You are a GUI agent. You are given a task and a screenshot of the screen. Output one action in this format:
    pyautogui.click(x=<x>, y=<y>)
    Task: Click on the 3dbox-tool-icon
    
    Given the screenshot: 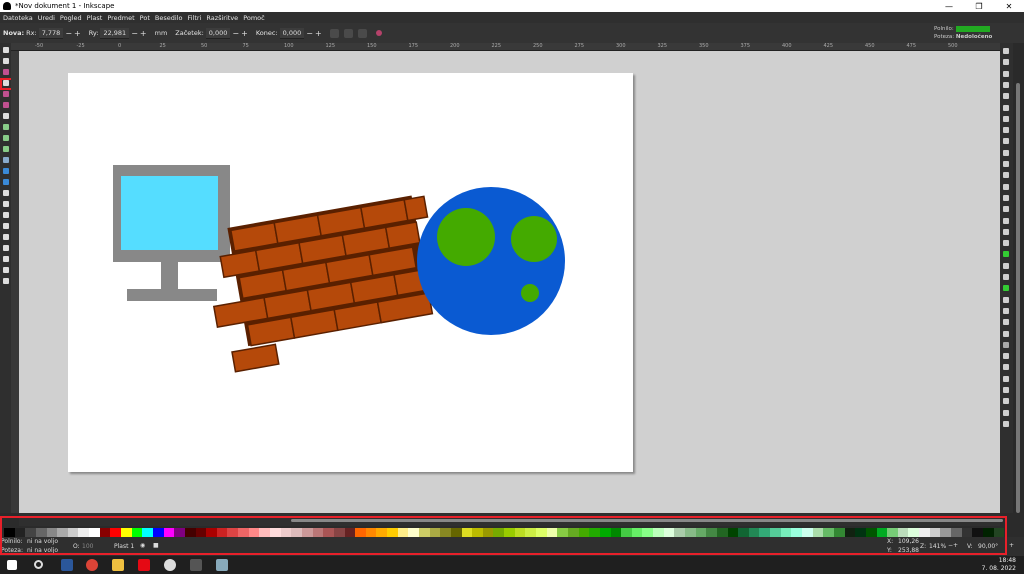 What is the action you would take?
    pyautogui.click(x=6, y=105)
    